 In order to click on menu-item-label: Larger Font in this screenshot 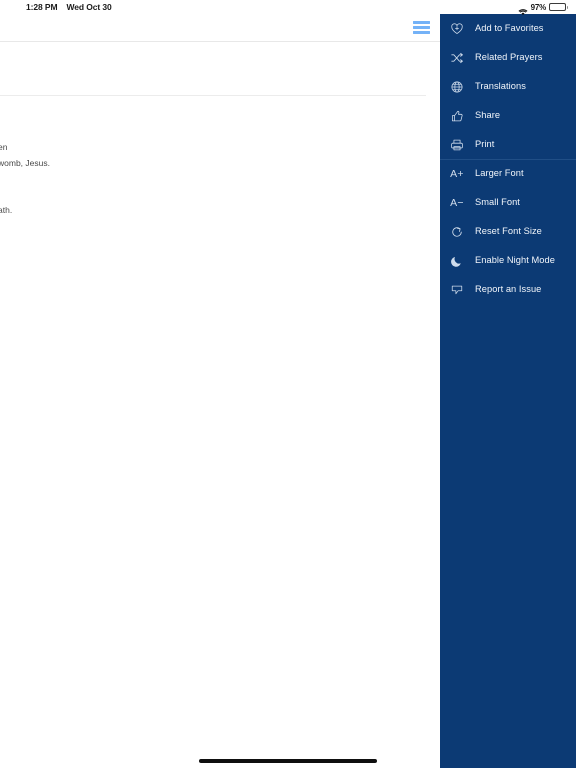, I will do `click(499, 172)`.